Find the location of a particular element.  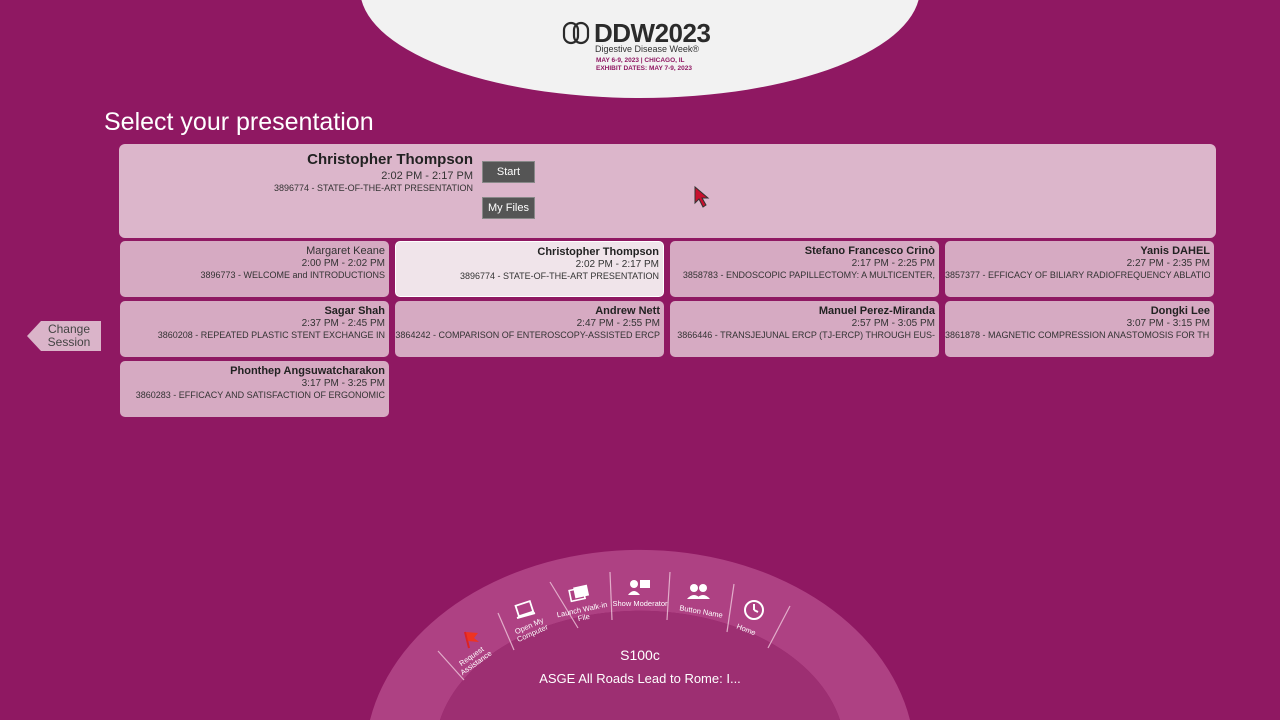

photos-icon is located at coordinates (579, 593).